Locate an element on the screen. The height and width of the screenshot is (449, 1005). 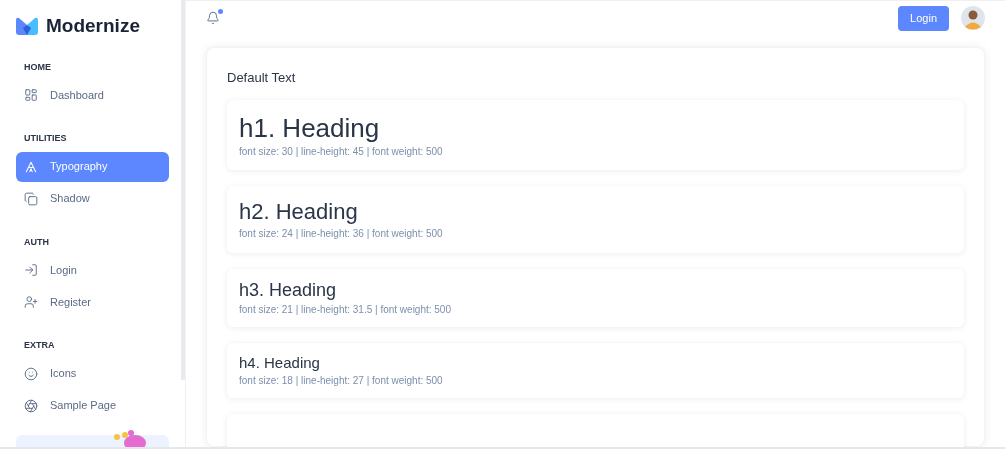
nav-item: Login is located at coordinates (92, 270).